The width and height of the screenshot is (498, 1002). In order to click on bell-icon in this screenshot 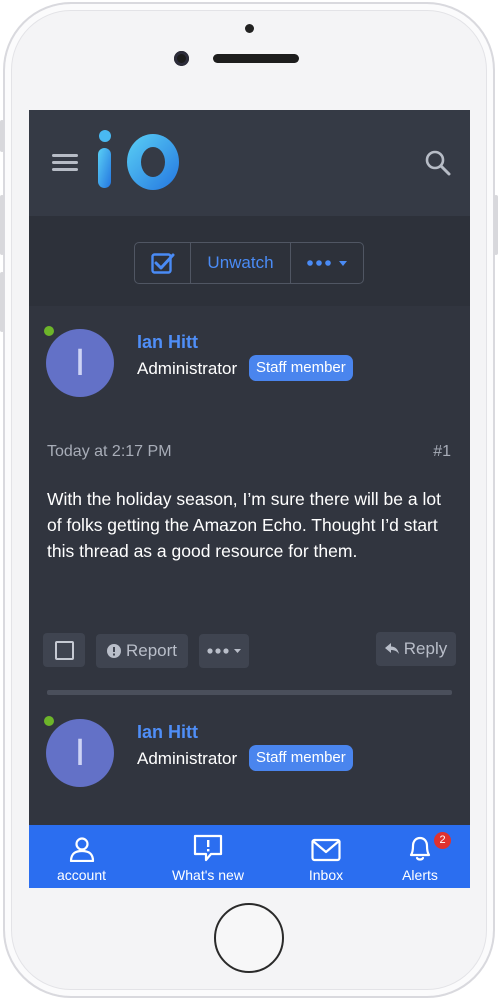, I will do `click(420, 848)`.